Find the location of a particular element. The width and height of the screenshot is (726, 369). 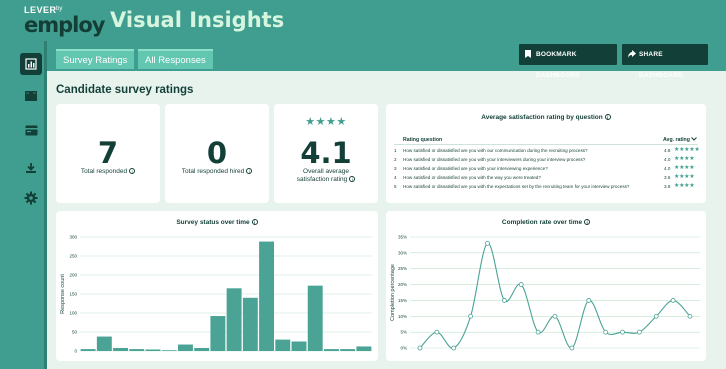

table-divider is located at coordinates (546, 144).